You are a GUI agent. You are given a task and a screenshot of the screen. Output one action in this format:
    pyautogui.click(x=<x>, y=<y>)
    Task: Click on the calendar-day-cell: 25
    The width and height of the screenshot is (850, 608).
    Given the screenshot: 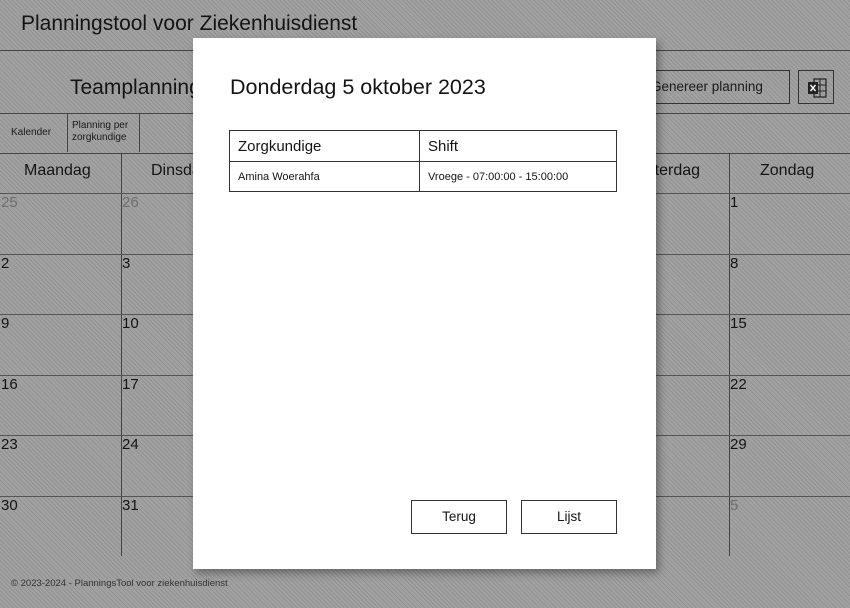 What is the action you would take?
    pyautogui.click(x=9, y=202)
    